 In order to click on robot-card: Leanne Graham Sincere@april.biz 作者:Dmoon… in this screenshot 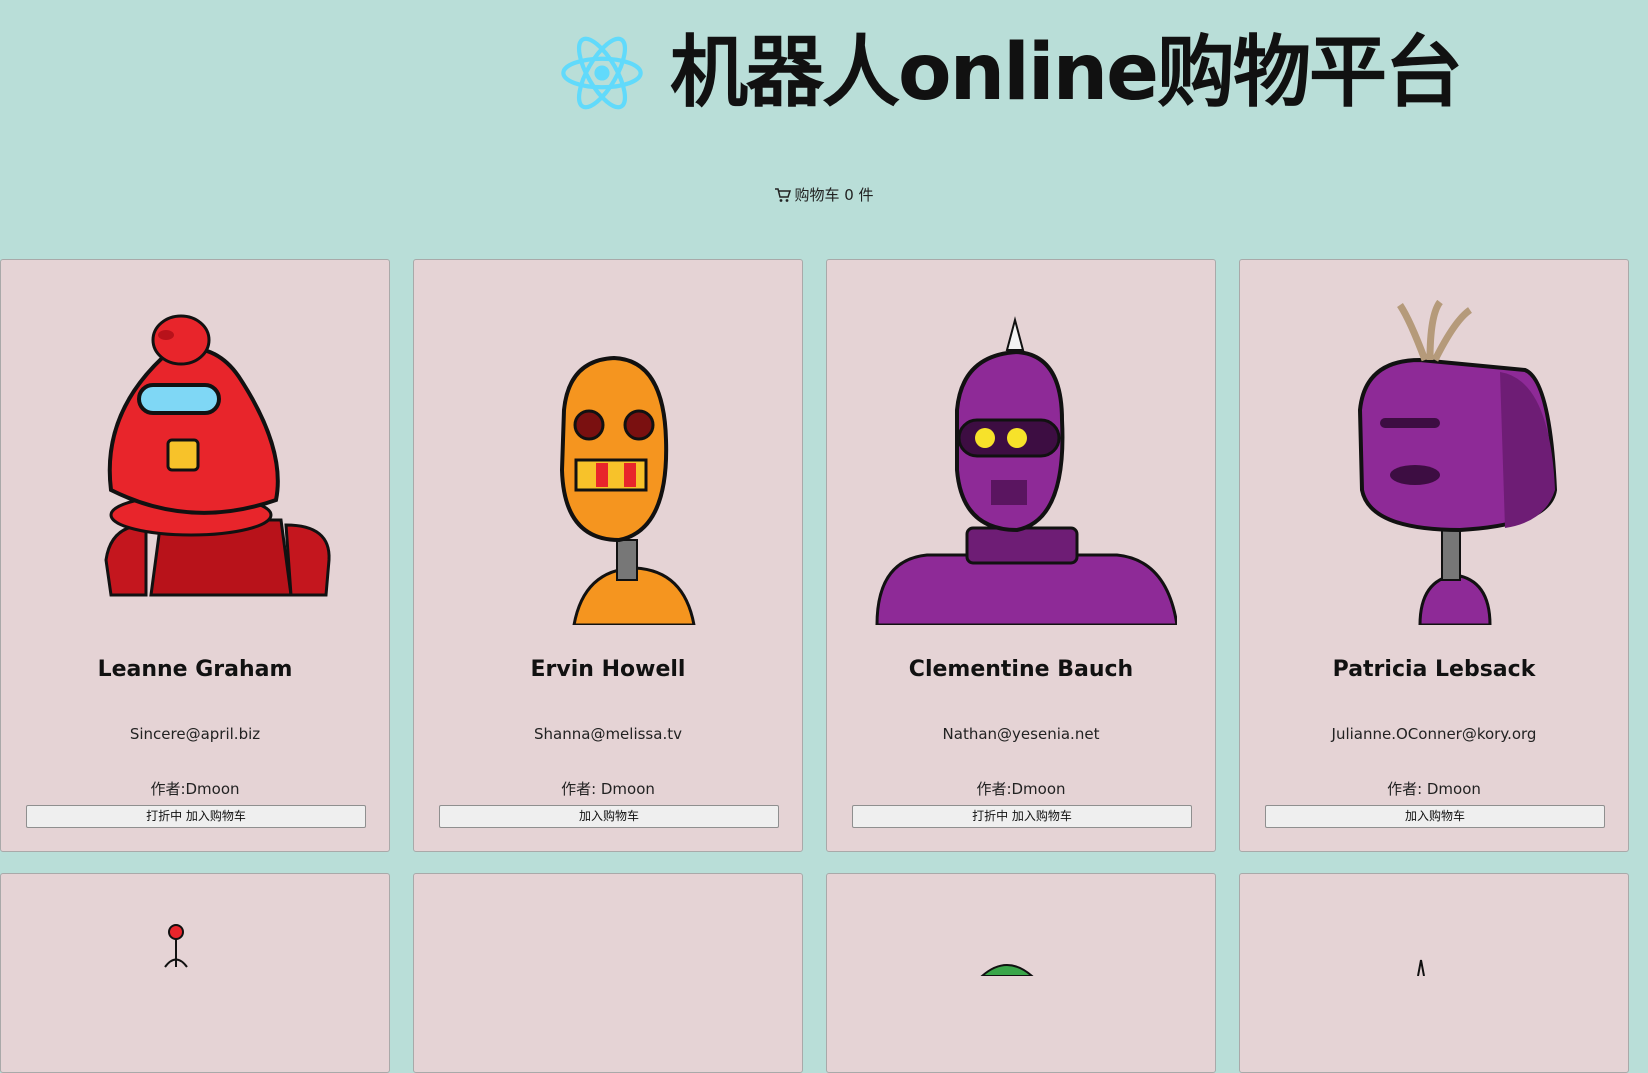, I will do `click(195, 555)`.